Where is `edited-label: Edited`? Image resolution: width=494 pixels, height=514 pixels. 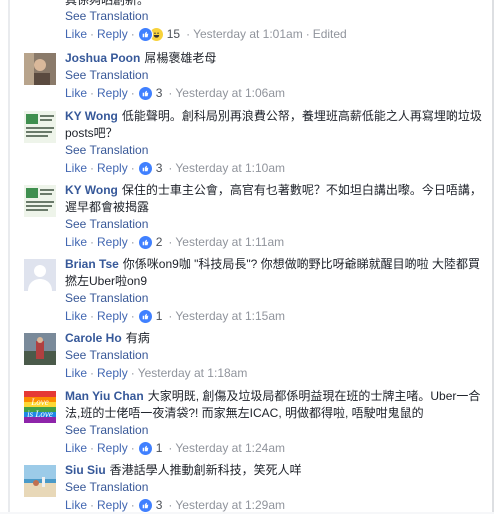
edited-label: Edited is located at coordinates (329, 34).